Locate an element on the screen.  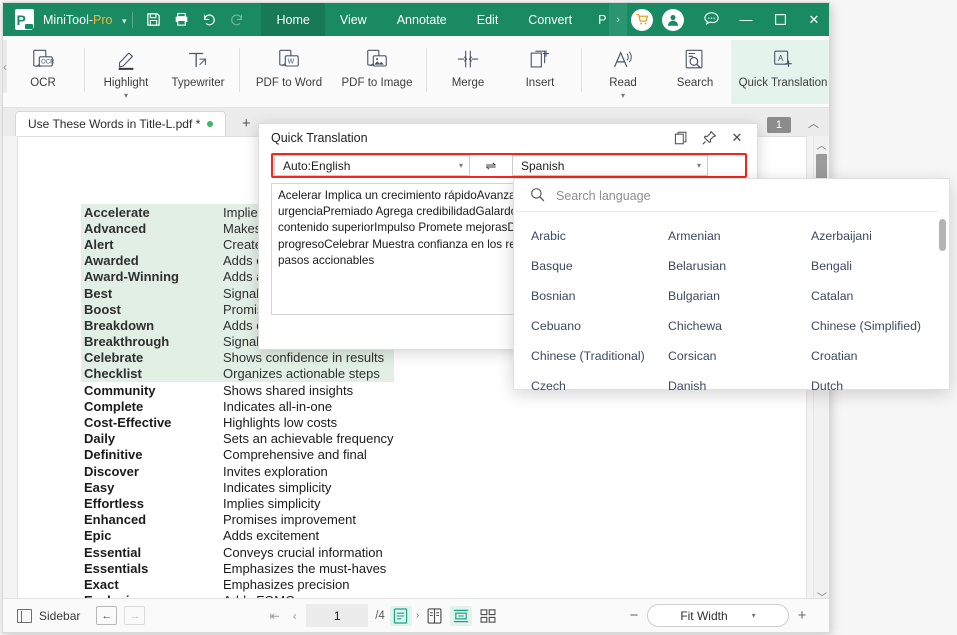
ribbon-item-pdf-to-image: PDF to Image is located at coordinates (377, 65).